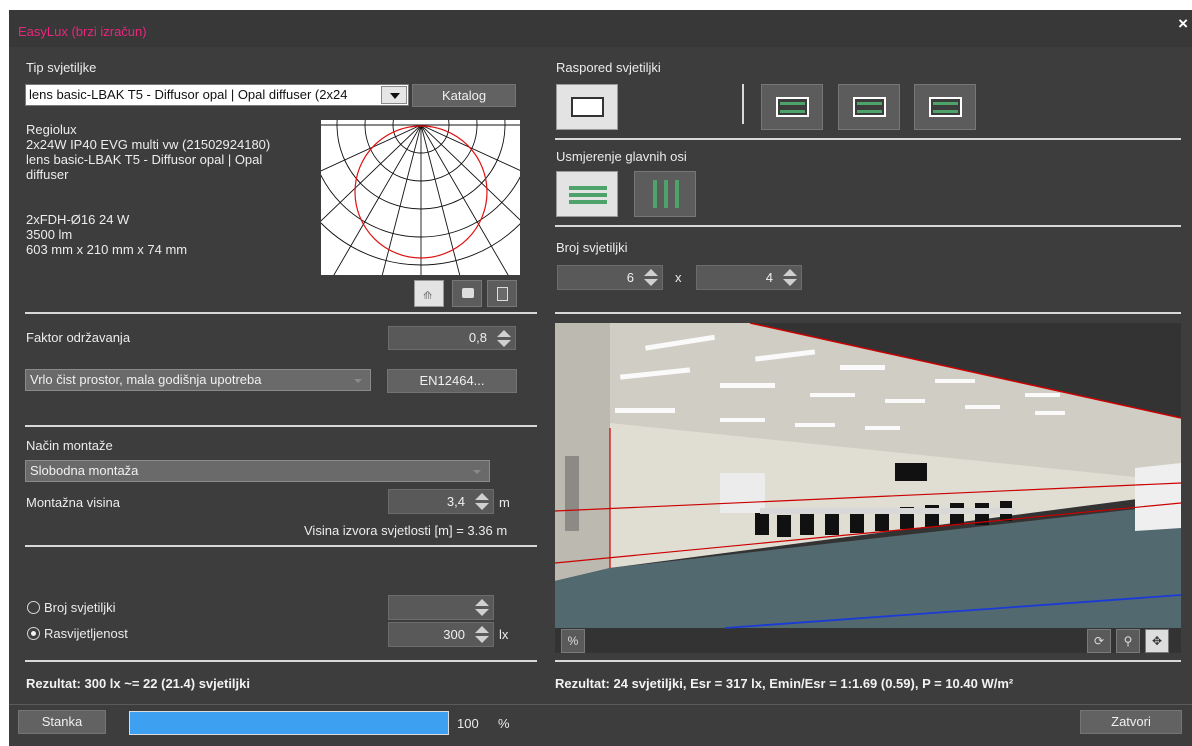  Describe the element at coordinates (452, 338) in the screenshot. I see `maintenance-factor-input: 0,8` at that location.